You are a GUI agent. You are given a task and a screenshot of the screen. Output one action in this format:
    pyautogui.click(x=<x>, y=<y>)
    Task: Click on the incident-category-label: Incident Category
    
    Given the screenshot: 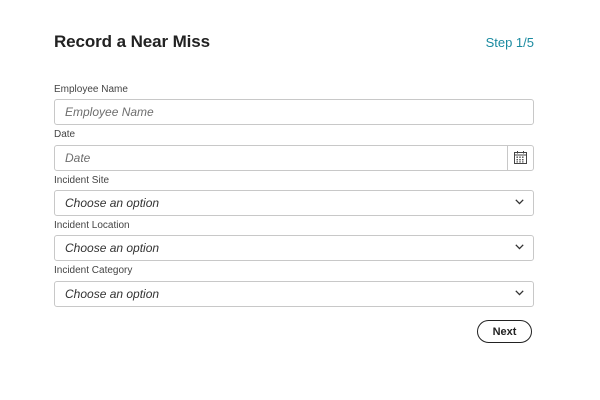 What is the action you would take?
    pyautogui.click(x=93, y=270)
    